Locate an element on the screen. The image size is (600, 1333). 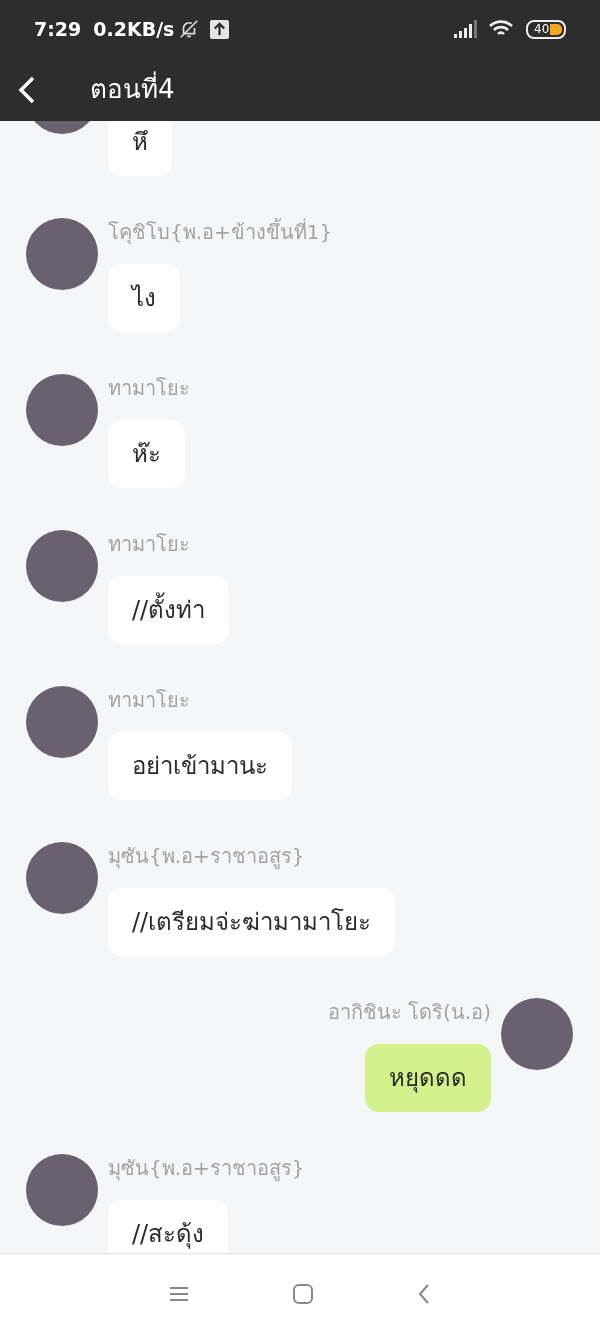
home-square-icon is located at coordinates (303, 1293).